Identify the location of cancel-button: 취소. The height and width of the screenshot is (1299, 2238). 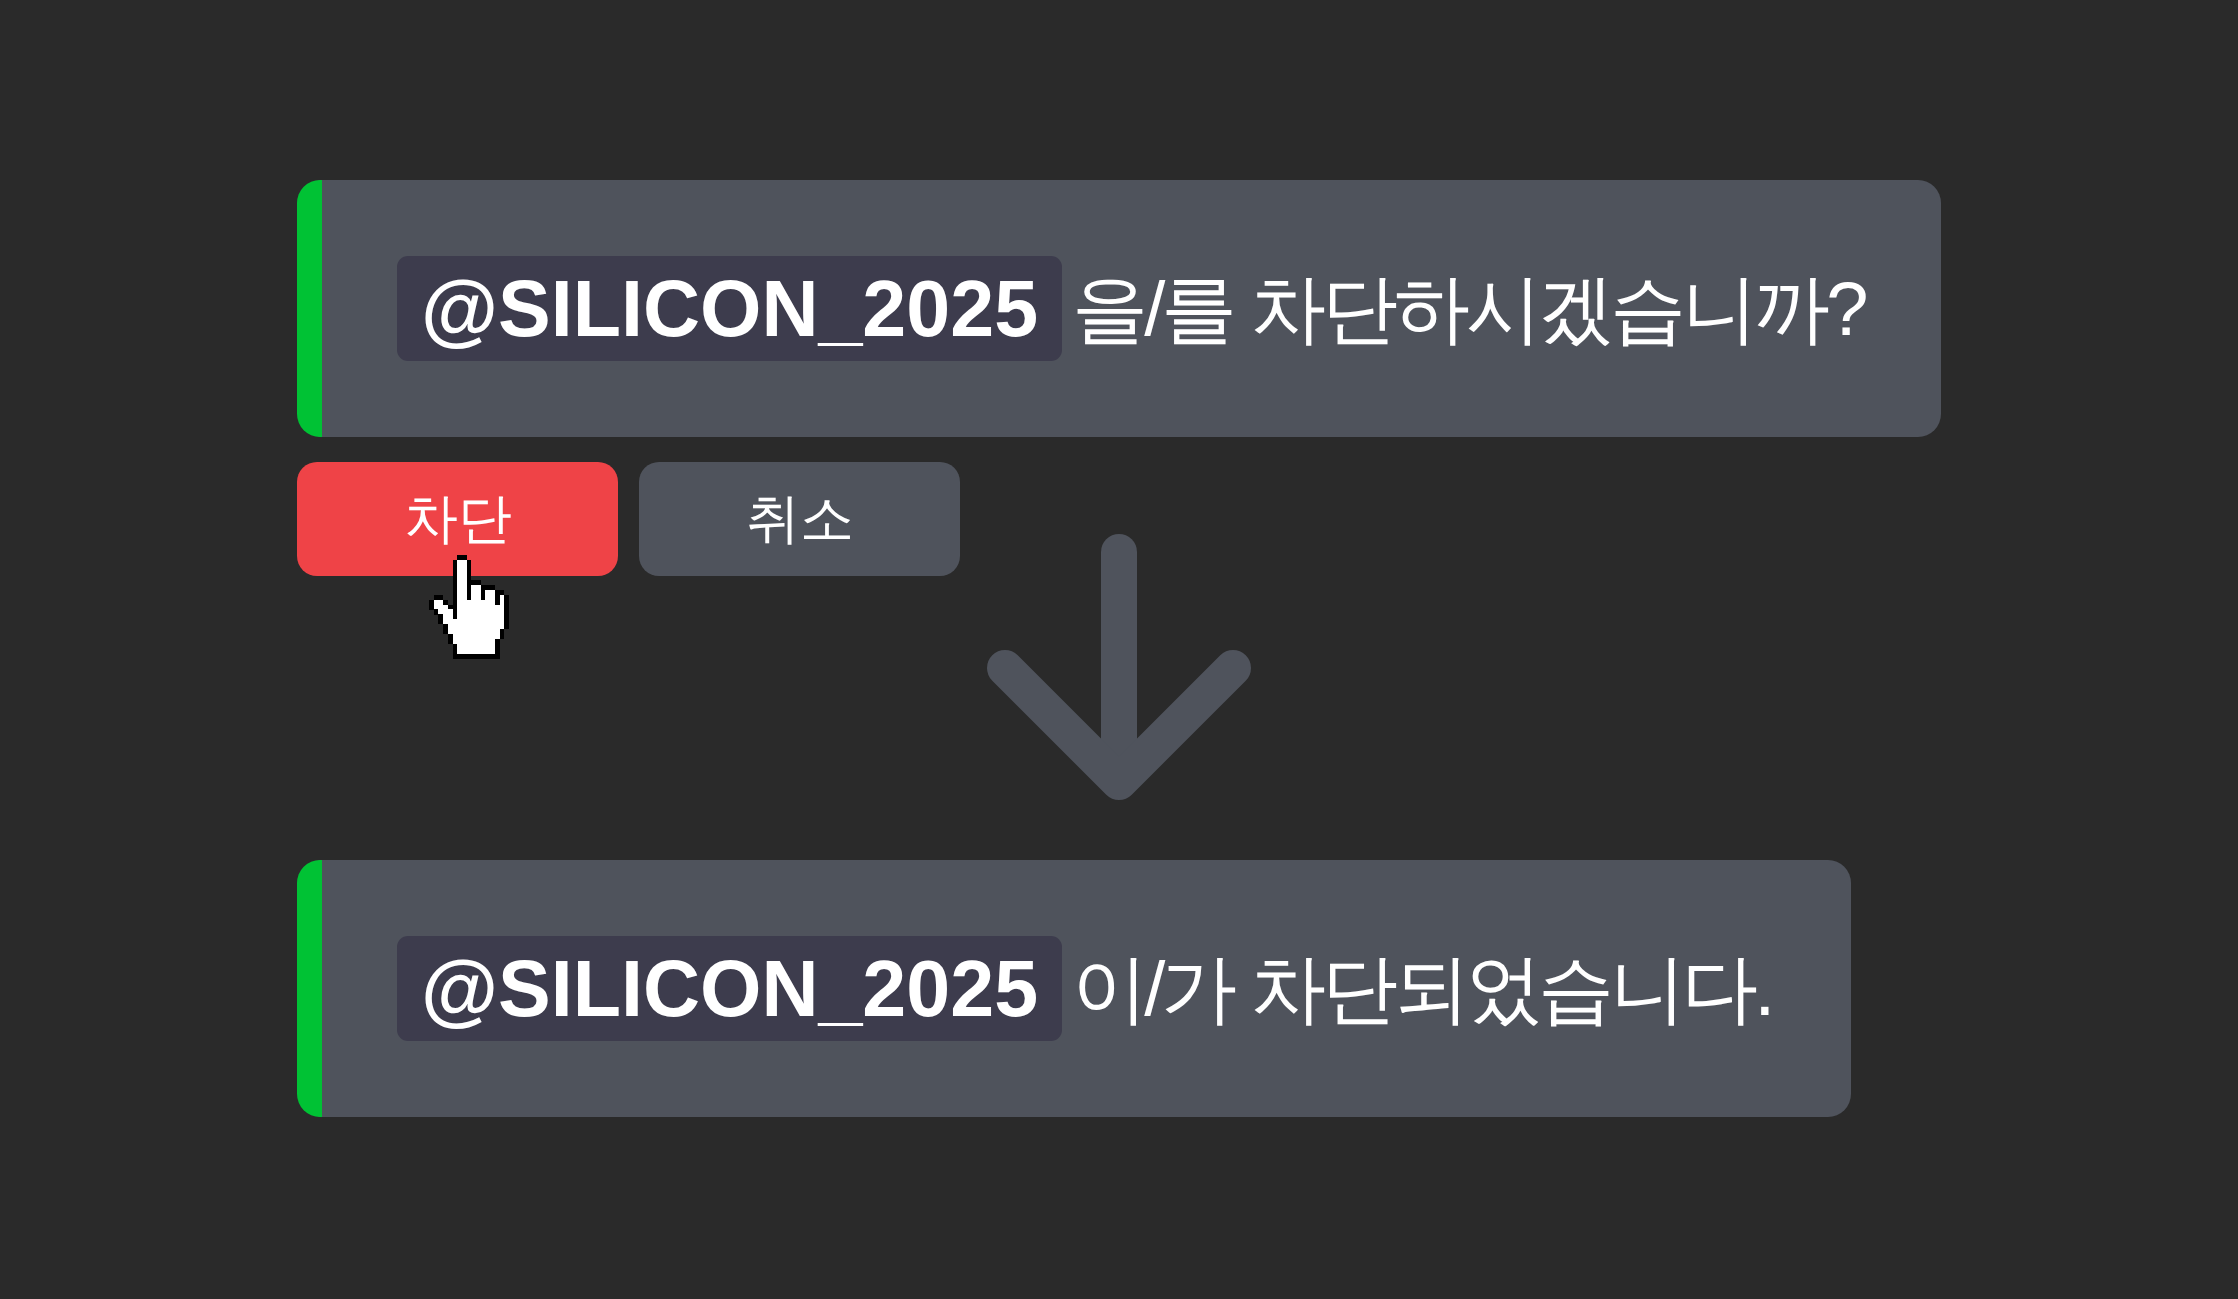
(799, 519).